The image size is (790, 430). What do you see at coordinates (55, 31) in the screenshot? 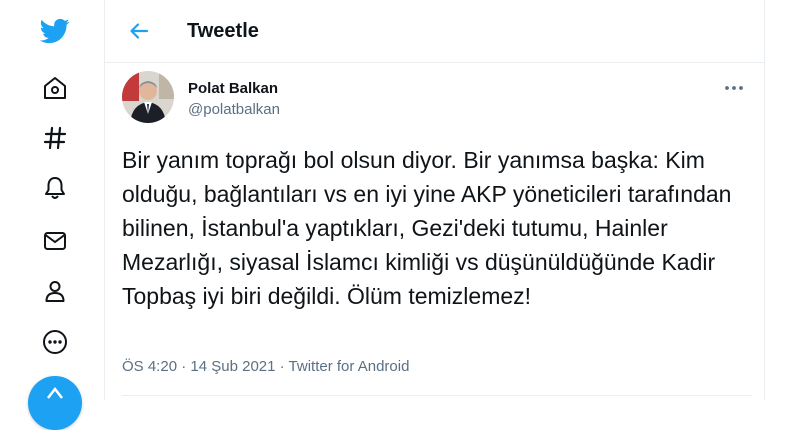
I see `twitter-logo-icon` at bounding box center [55, 31].